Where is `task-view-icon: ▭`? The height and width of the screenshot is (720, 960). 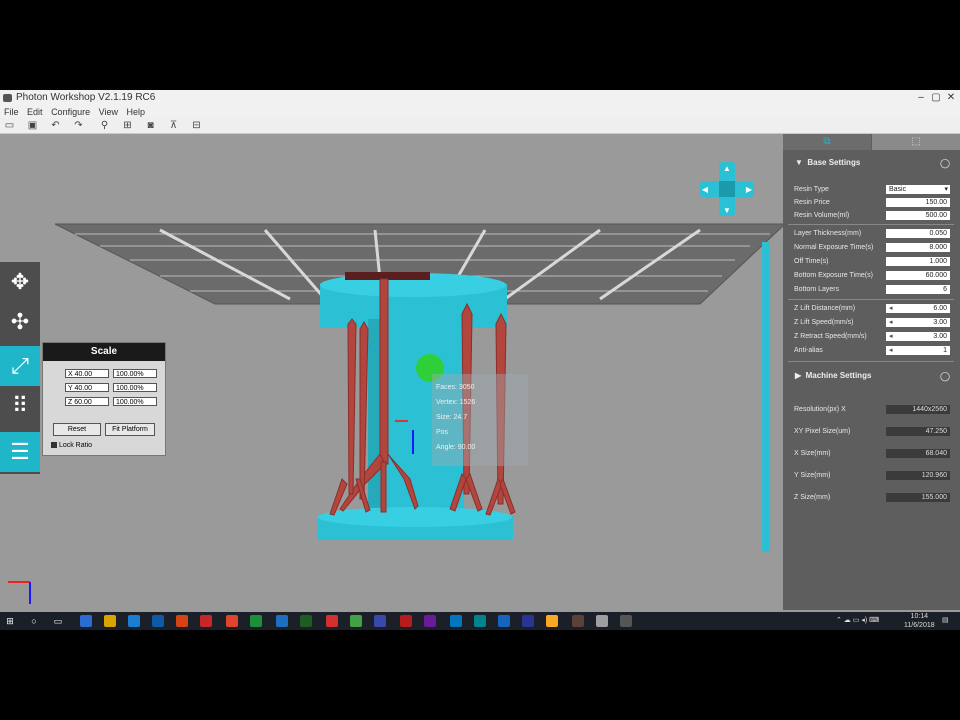
task-view-icon: ▭ is located at coordinates (58, 621).